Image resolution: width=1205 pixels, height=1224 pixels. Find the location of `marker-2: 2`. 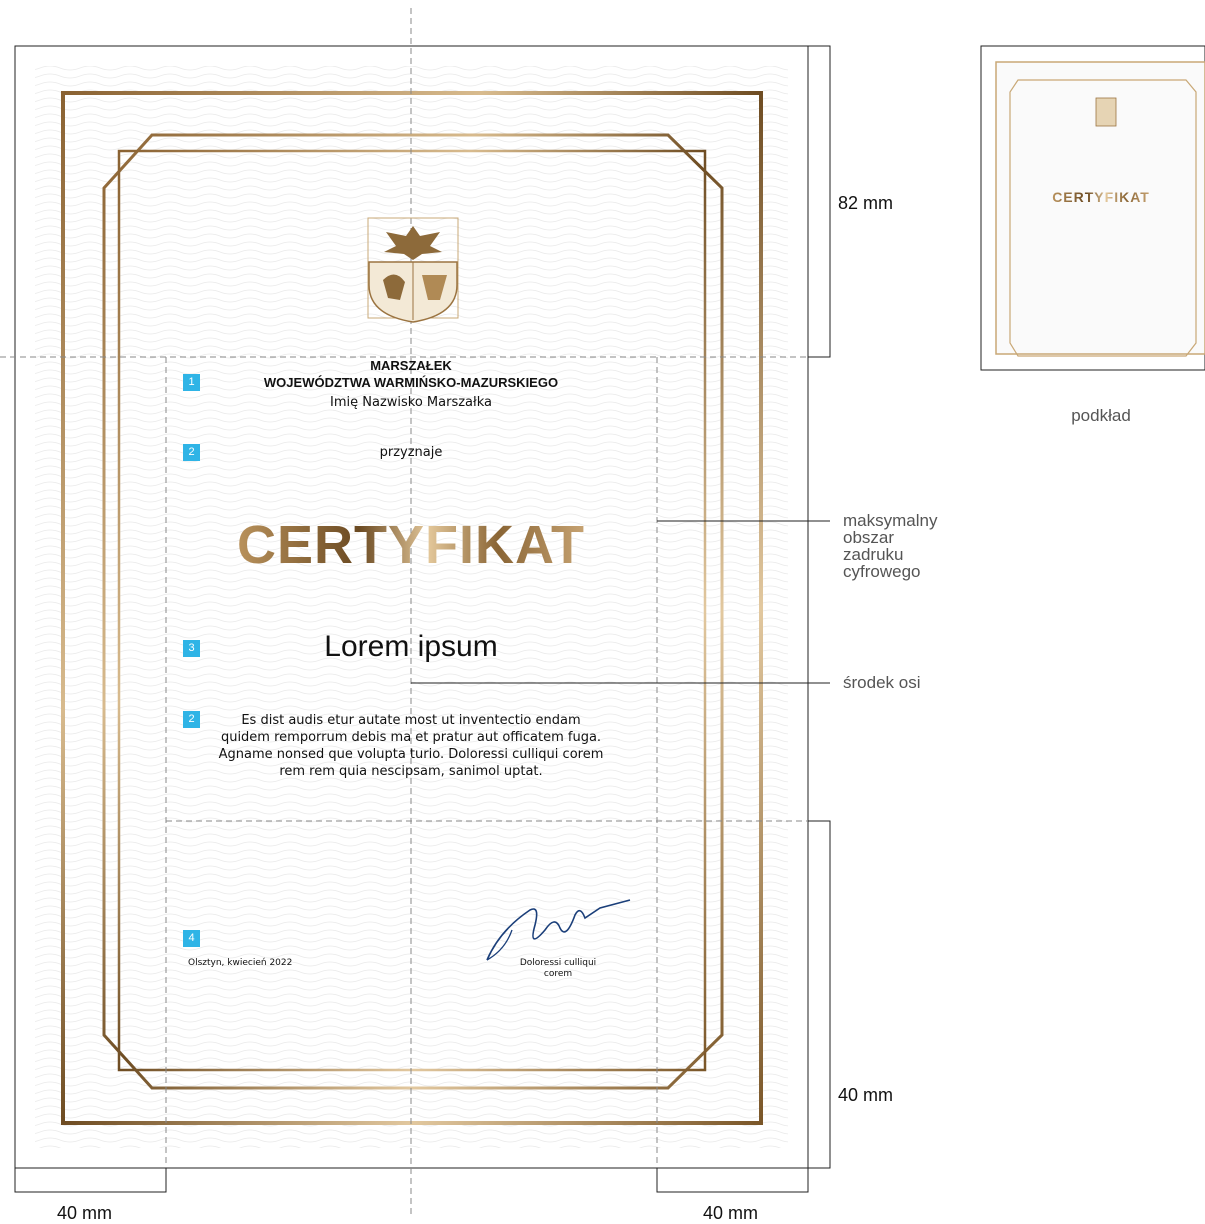

marker-2: 2 is located at coordinates (191, 452).